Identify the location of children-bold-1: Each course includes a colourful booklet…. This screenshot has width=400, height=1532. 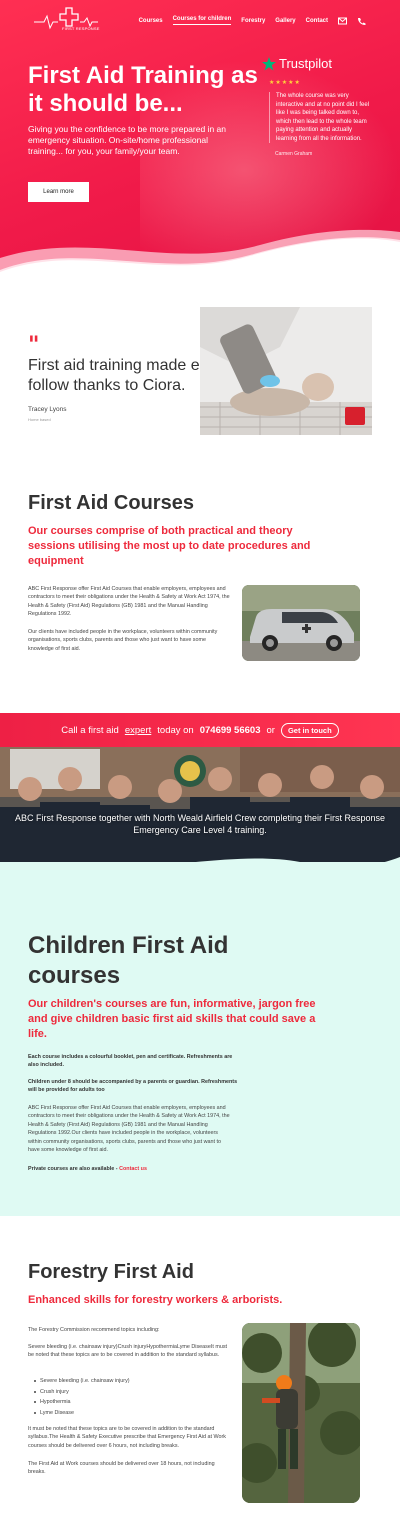
(130, 1061).